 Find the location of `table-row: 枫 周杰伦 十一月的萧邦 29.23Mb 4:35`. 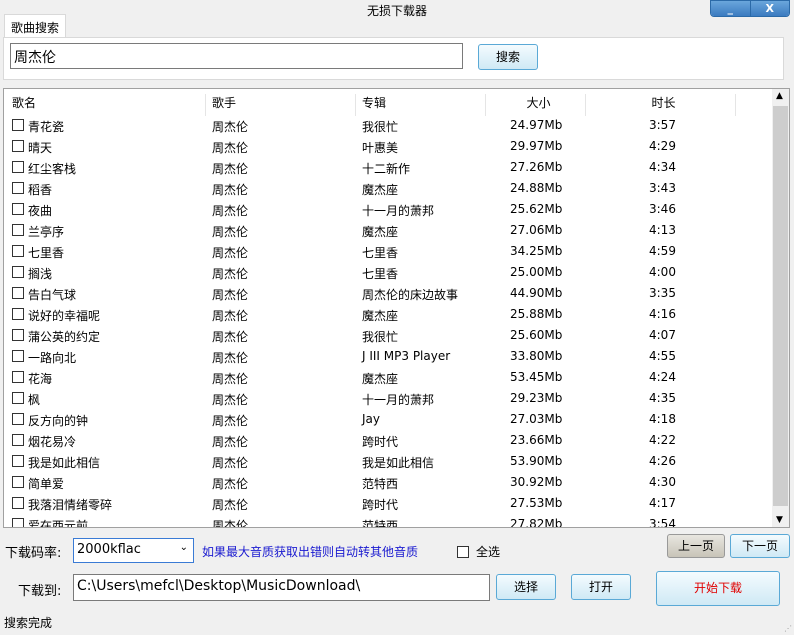

table-row: 枫 周杰伦 十一月的萧邦 29.23Mb 4:35 is located at coordinates (389, 398).